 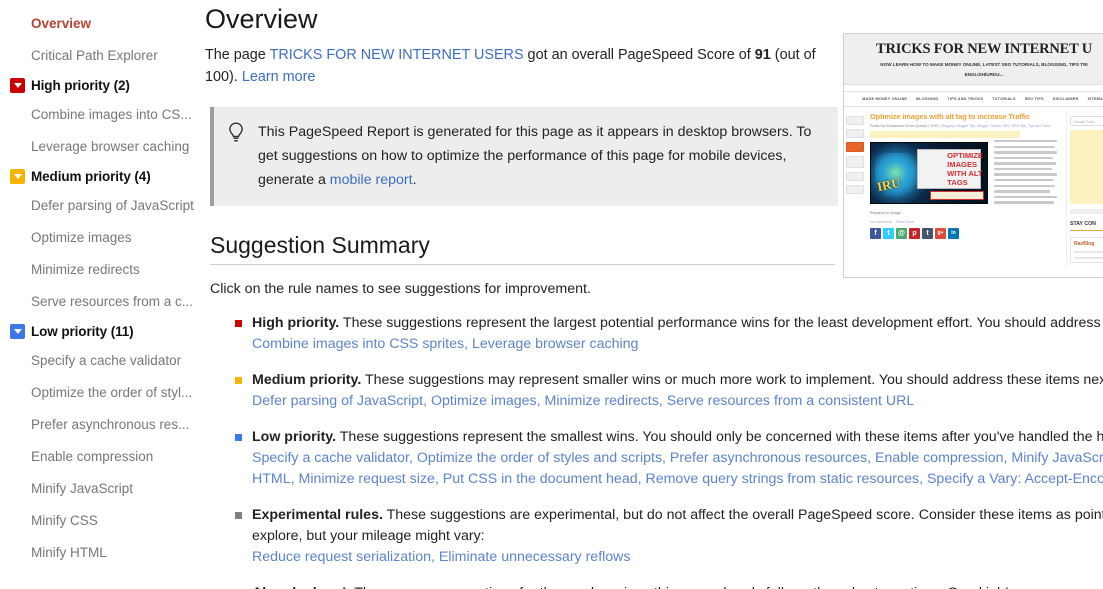 I want to click on sidebar-group-medium-priority: Medium priority (4), so click(x=100, y=176).